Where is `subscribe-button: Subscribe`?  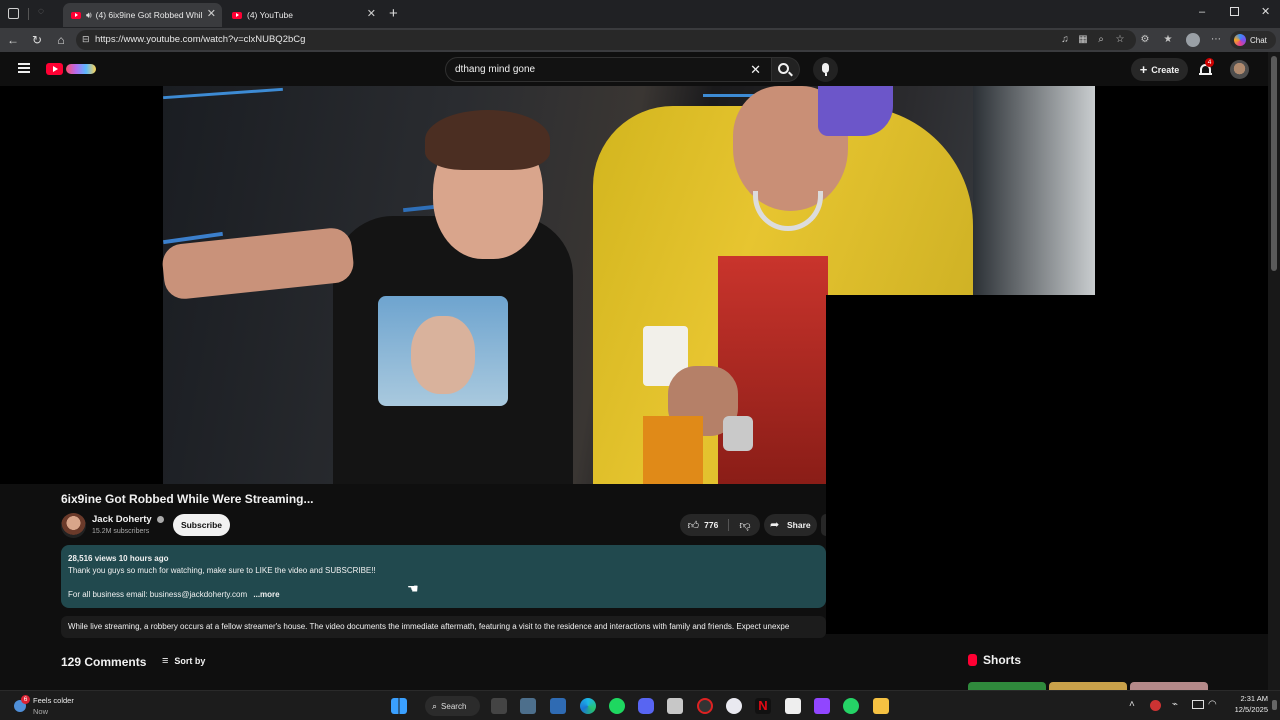 subscribe-button: Subscribe is located at coordinates (201, 525).